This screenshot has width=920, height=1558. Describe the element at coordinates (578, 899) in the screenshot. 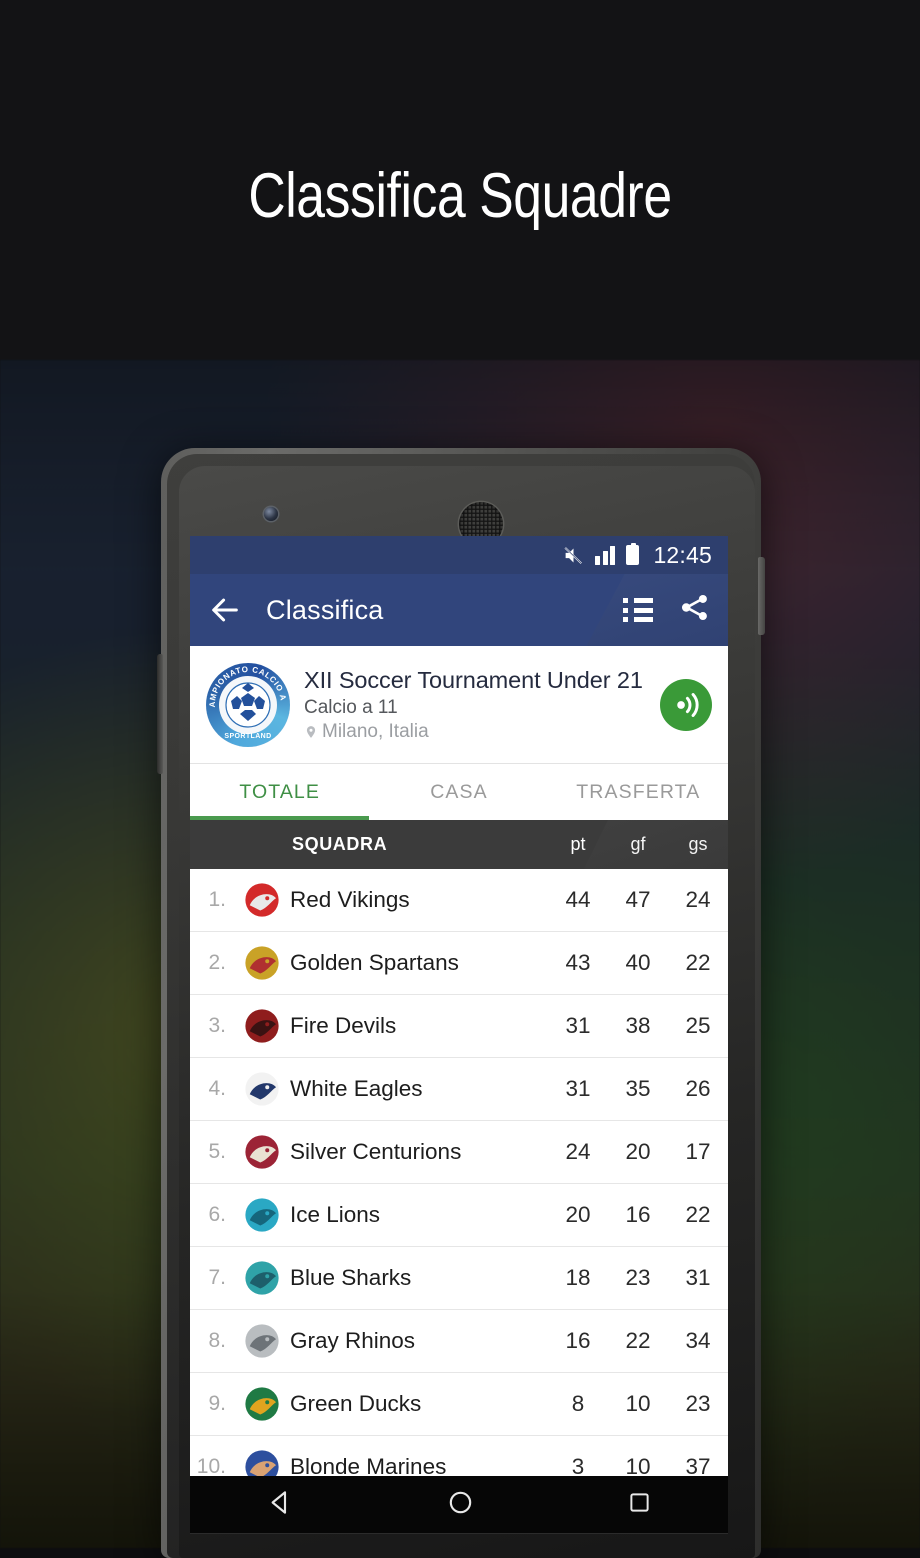

I see `row-pt: 44` at that location.